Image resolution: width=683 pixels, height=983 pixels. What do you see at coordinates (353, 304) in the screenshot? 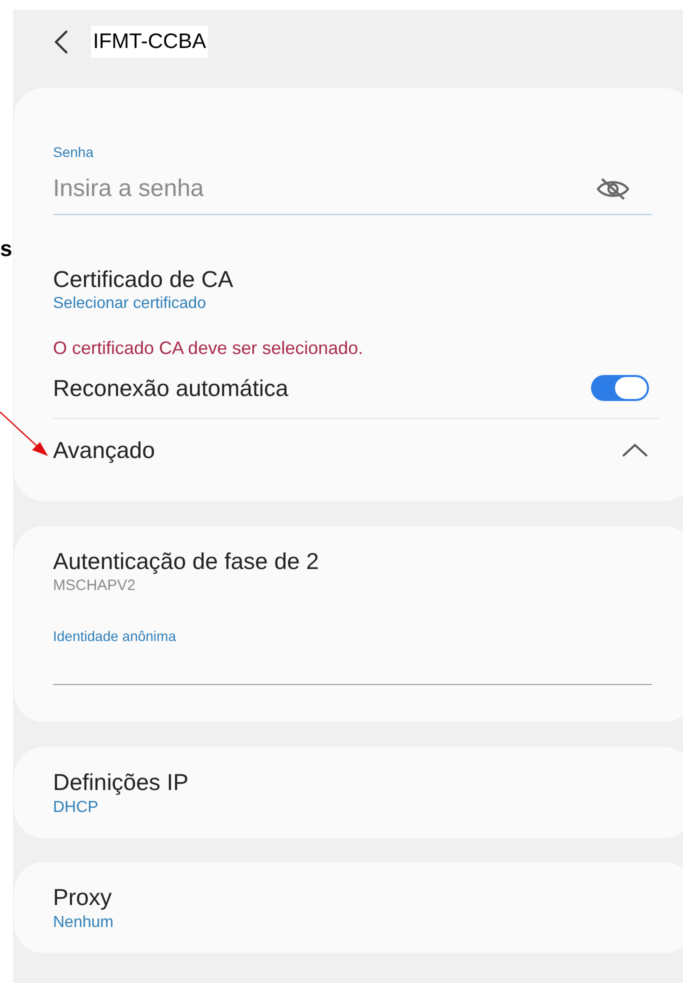
I see `ca-certificate-value: Selecionar certificado` at bounding box center [353, 304].